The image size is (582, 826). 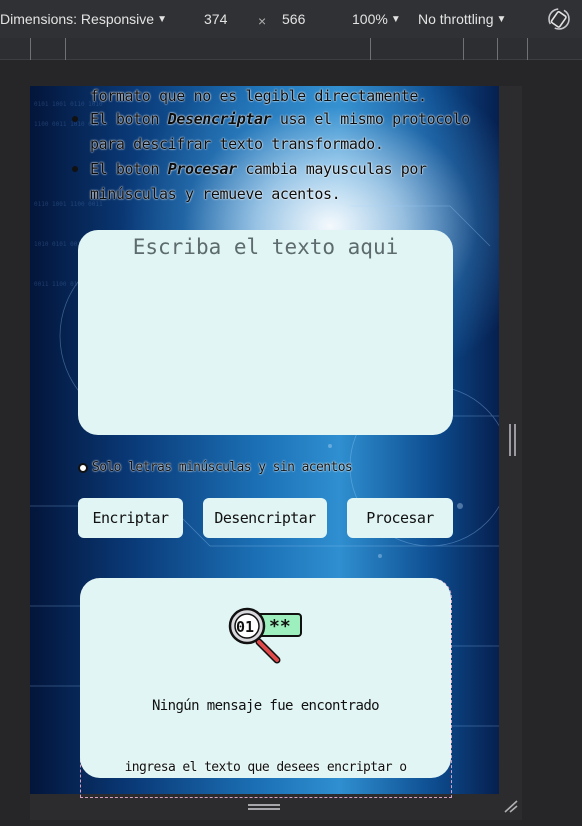 What do you see at coordinates (258, 169) in the screenshot?
I see `info-line: El boton Procesar cambia mayusculas por` at bounding box center [258, 169].